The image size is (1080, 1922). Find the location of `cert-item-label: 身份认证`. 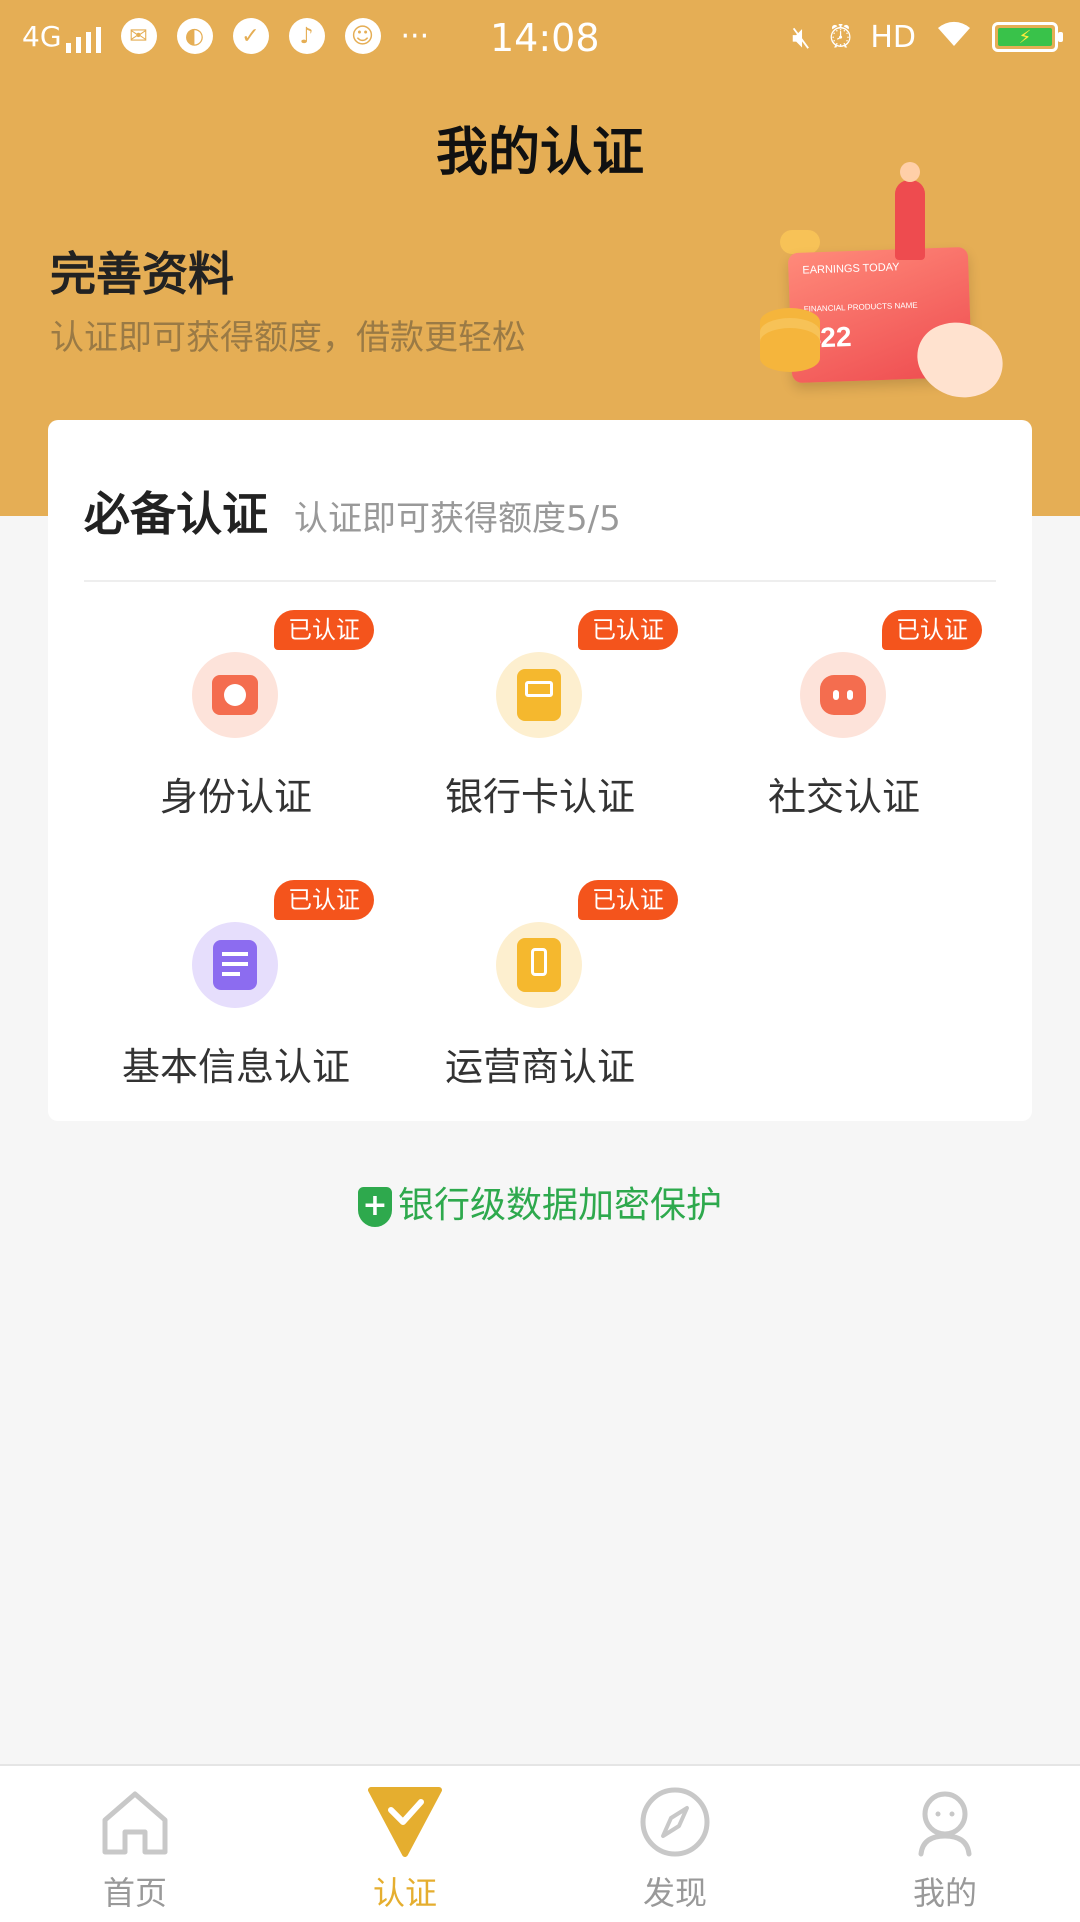

cert-item-label: 身份认证 is located at coordinates (235, 797).